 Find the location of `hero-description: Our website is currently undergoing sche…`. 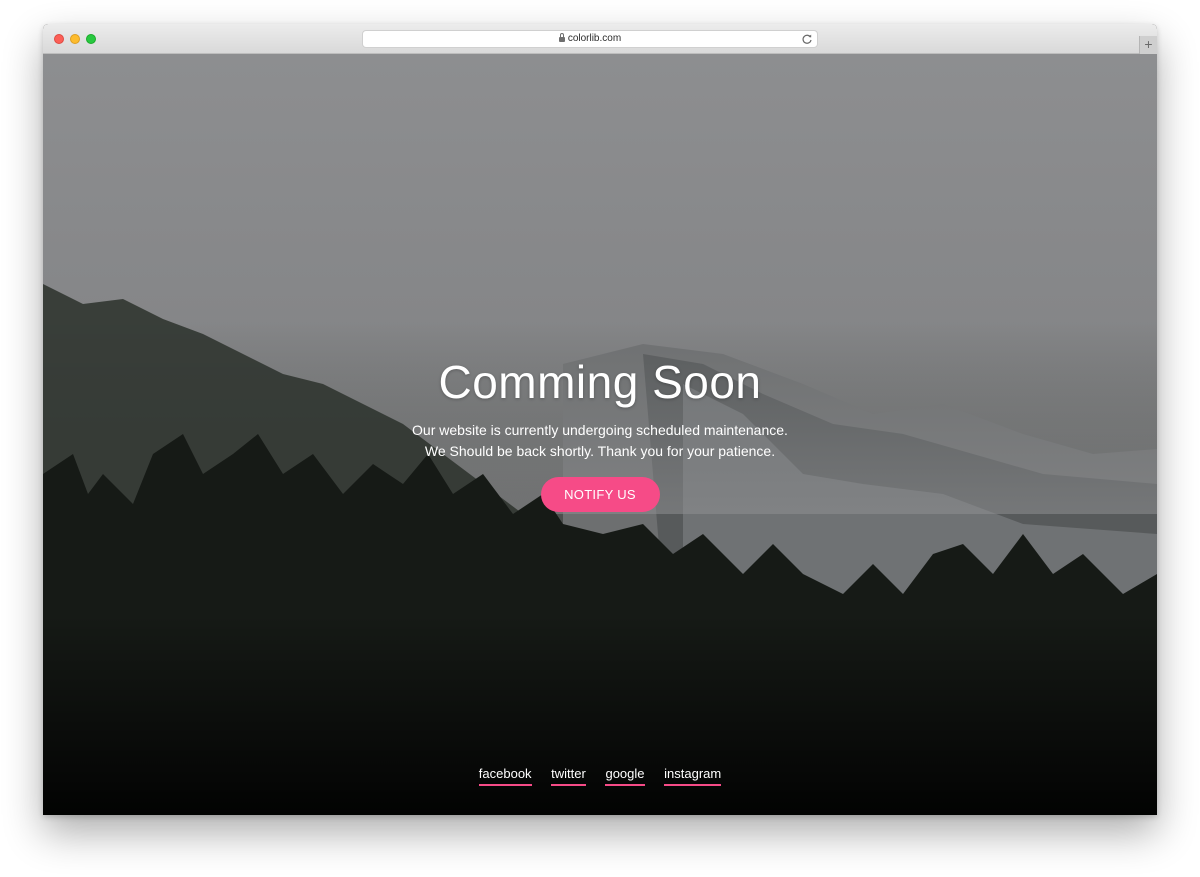

hero-description: Our website is currently undergoing sche… is located at coordinates (600, 441).